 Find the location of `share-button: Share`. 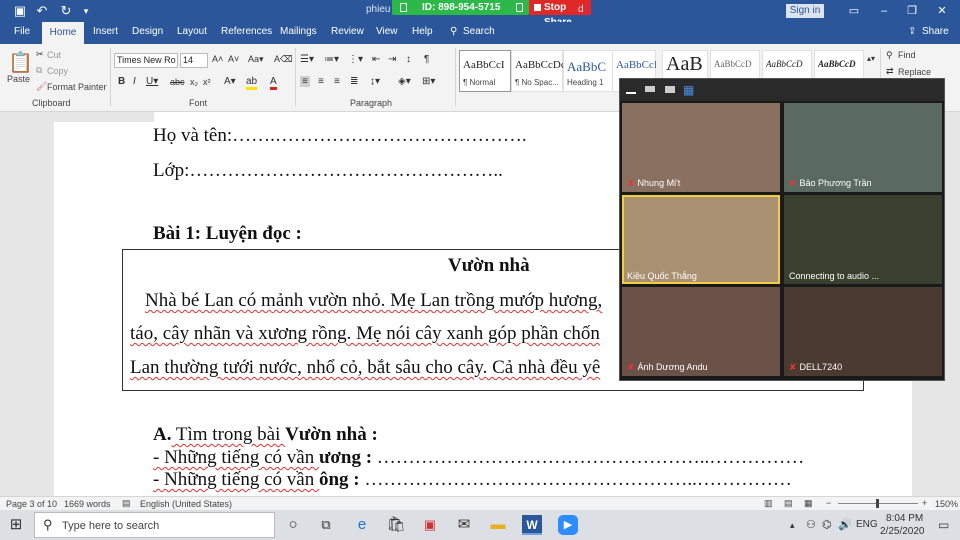

share-button: Share is located at coordinates (935, 31).